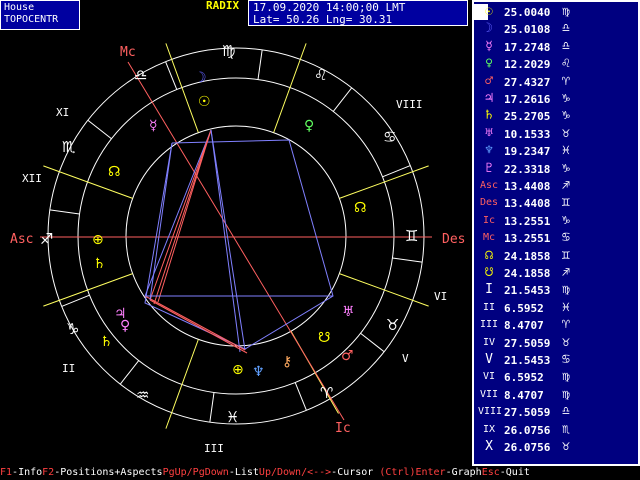 The width and height of the screenshot is (640, 480). I want to click on status-key: PgUp/PgDown, so click(196, 472).